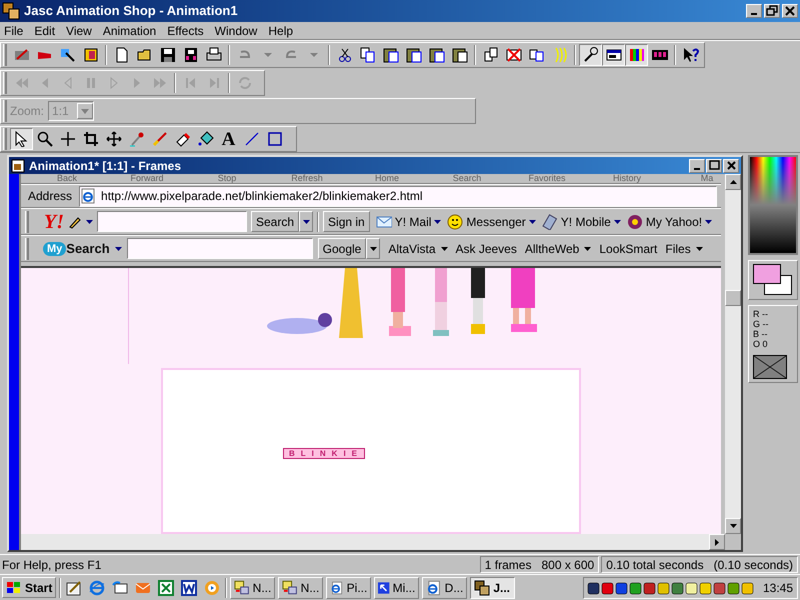 The width and height of the screenshot is (800, 600). I want to click on maximize-button, so click(714, 165).